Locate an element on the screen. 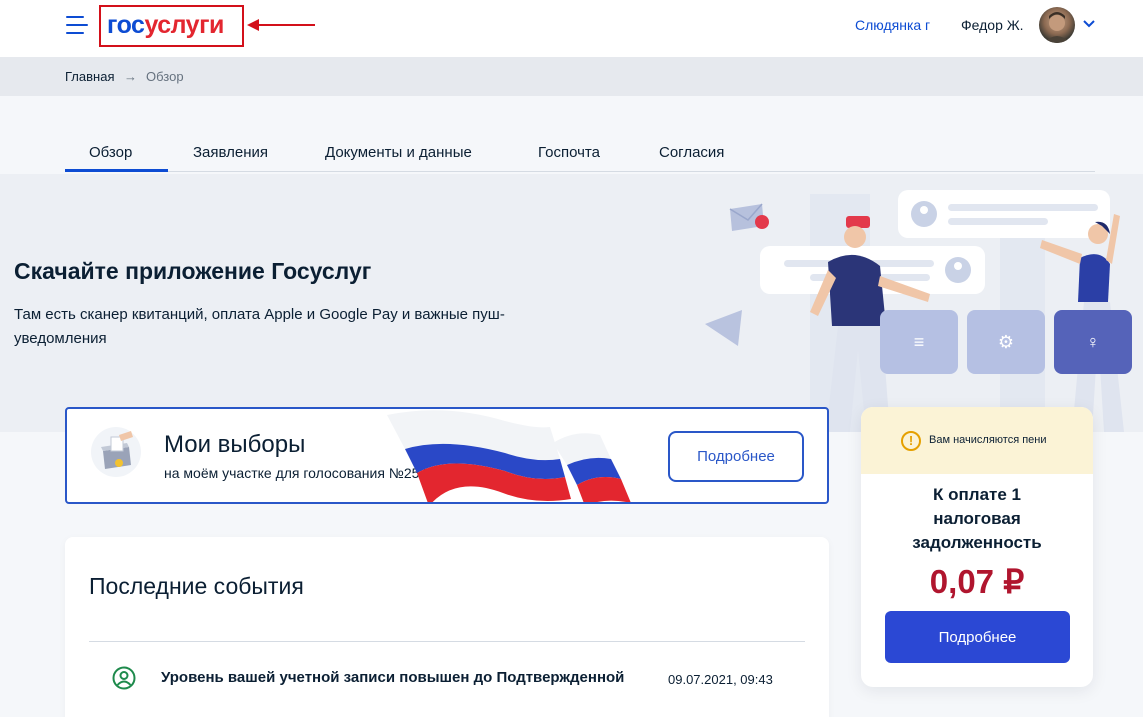  penalty-warning: ! Вам начисляются пени is located at coordinates (977, 440).